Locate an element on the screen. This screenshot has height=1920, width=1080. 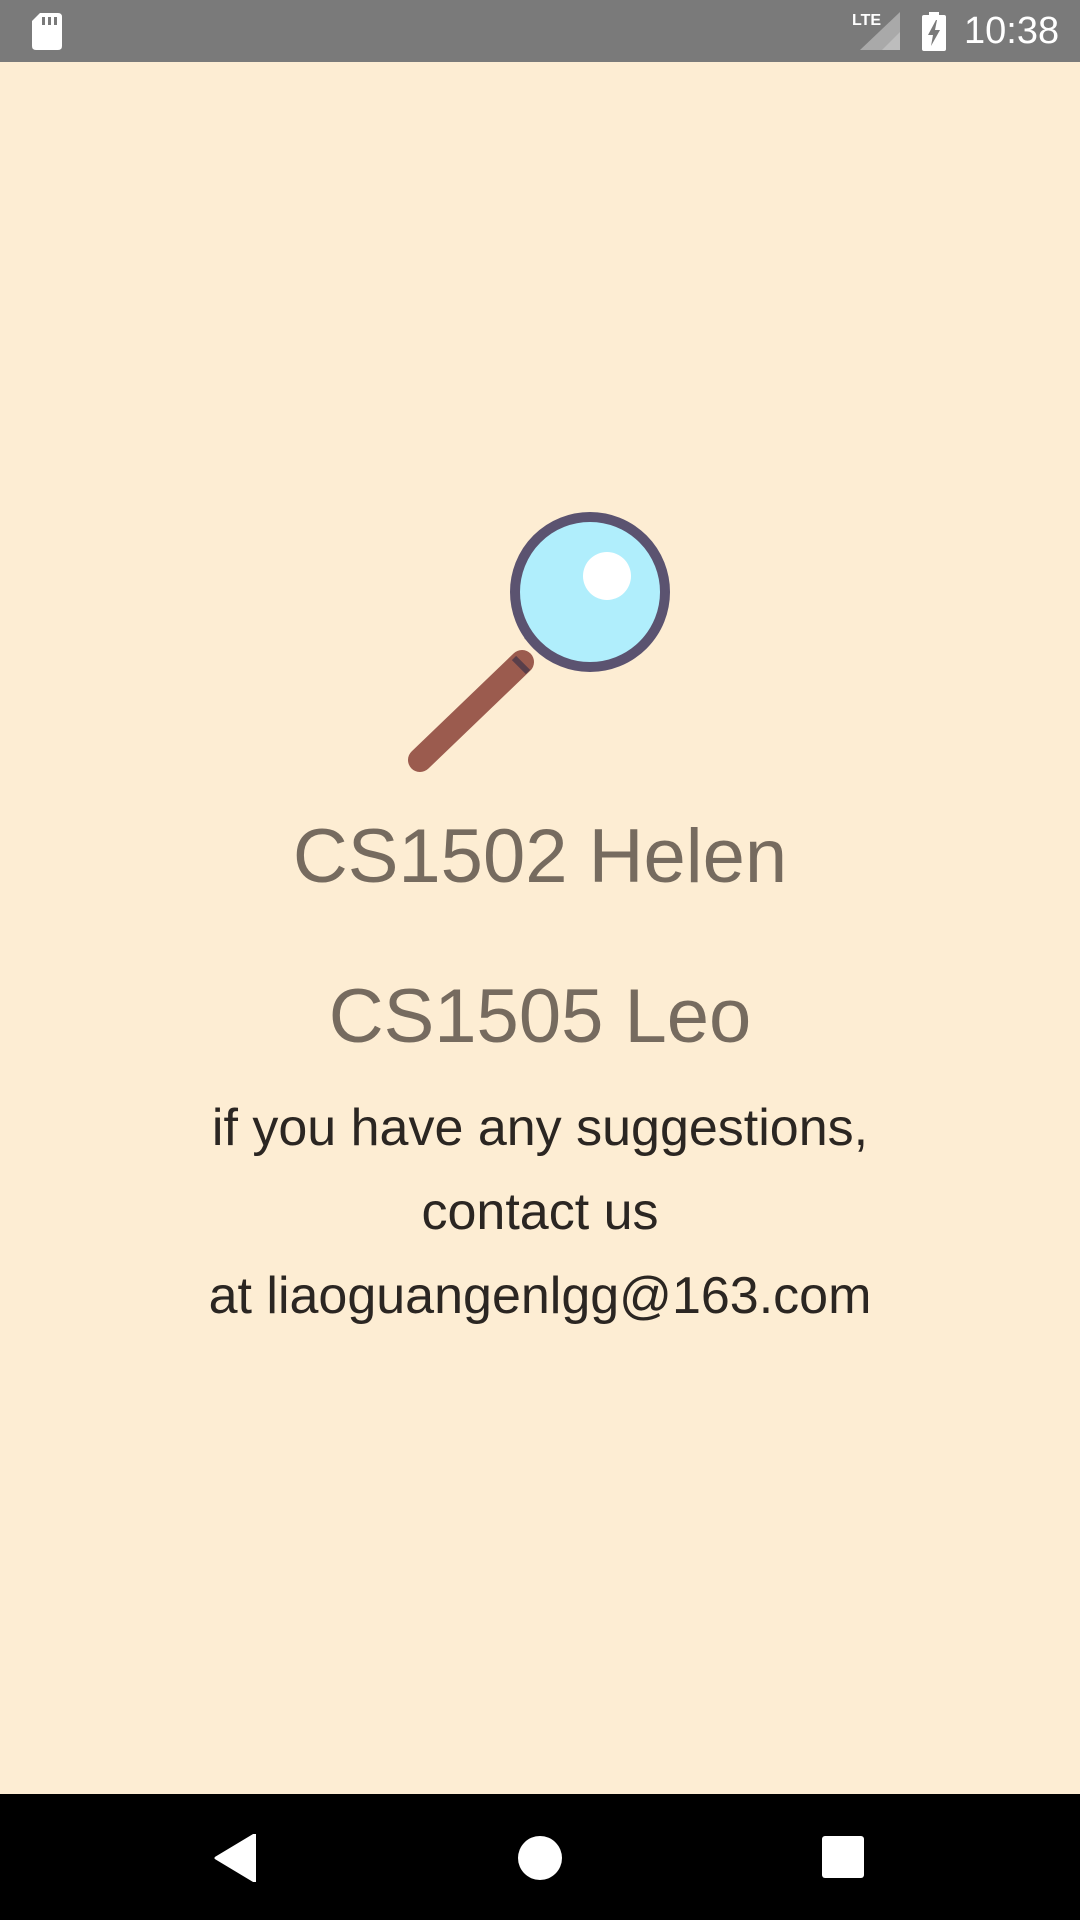
status-bar: LTE 10:38 is located at coordinates (540, 31).